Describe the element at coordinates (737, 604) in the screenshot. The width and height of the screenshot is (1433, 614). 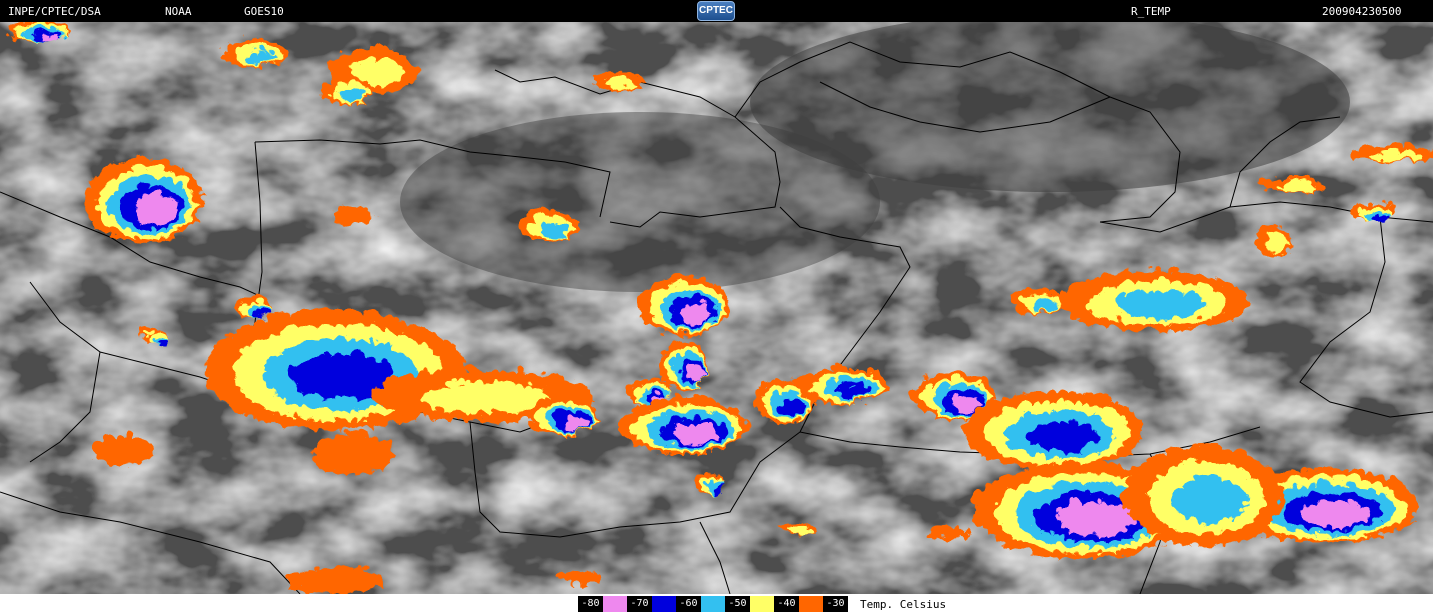
I see `legend-label: -50` at that location.